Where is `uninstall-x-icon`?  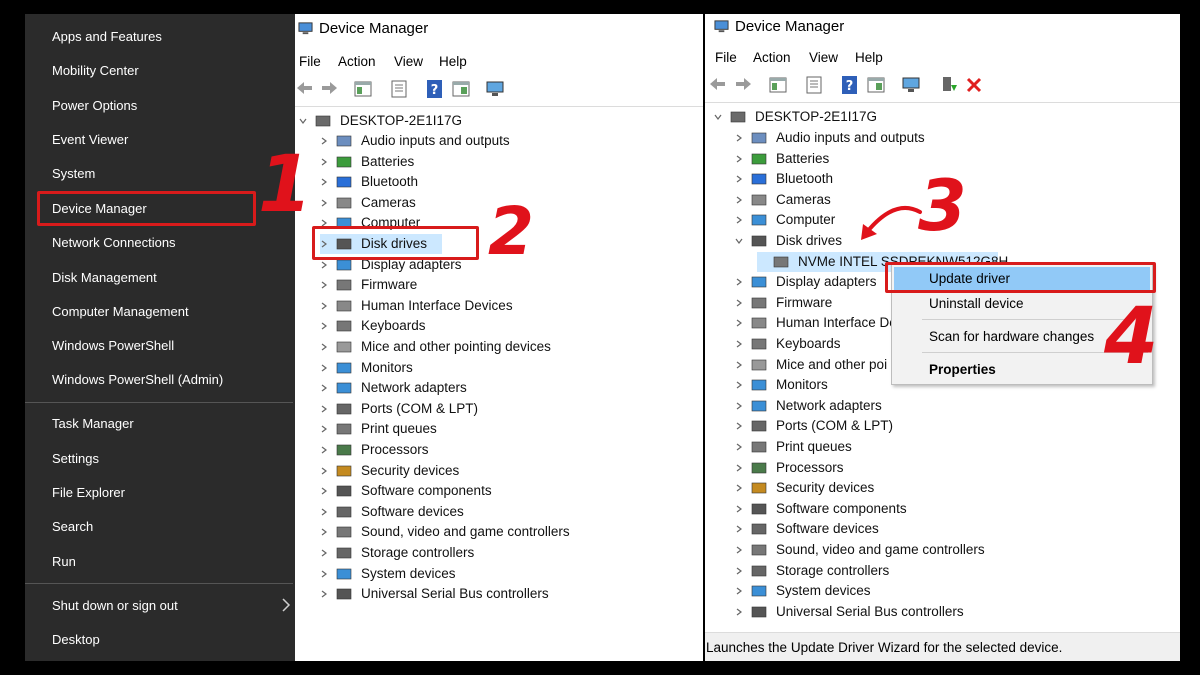 uninstall-x-icon is located at coordinates (974, 85).